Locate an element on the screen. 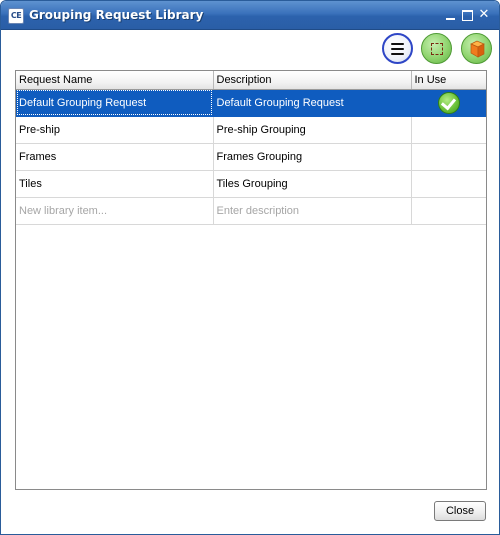 The image size is (500, 535). app-logo-icon: CE is located at coordinates (16, 16).